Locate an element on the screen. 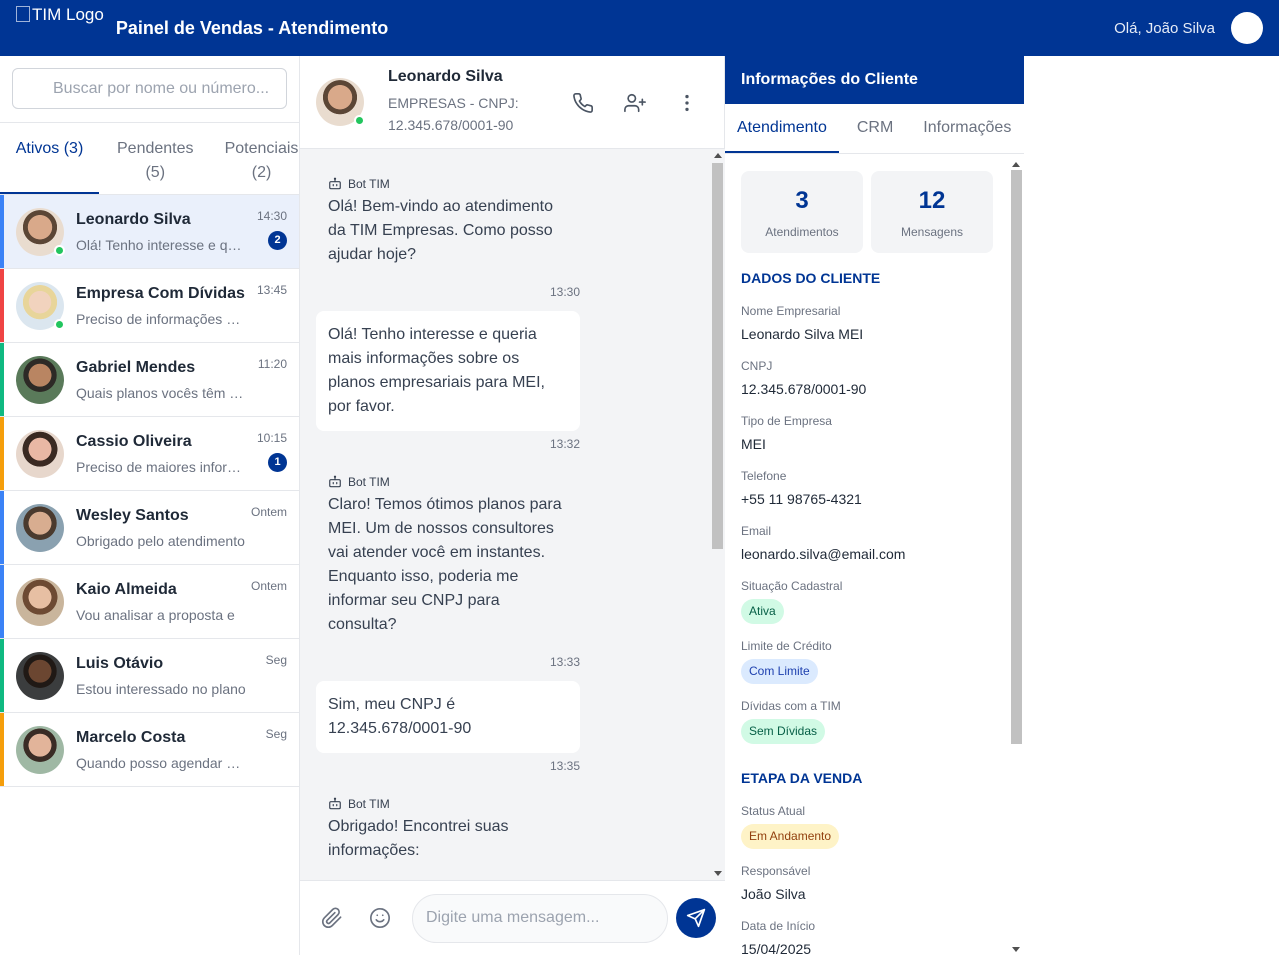 The height and width of the screenshot is (955, 1279). message-time: 13:32 is located at coordinates (564, 444).